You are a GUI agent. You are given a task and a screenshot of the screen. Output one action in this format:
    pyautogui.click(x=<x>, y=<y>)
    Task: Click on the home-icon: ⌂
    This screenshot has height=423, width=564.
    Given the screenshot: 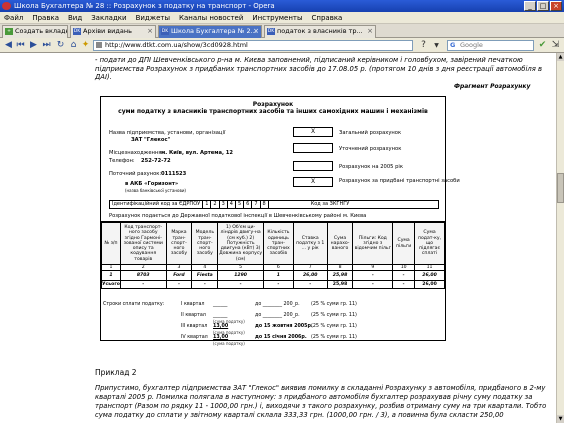 What is the action you would take?
    pyautogui.click(x=73, y=45)
    